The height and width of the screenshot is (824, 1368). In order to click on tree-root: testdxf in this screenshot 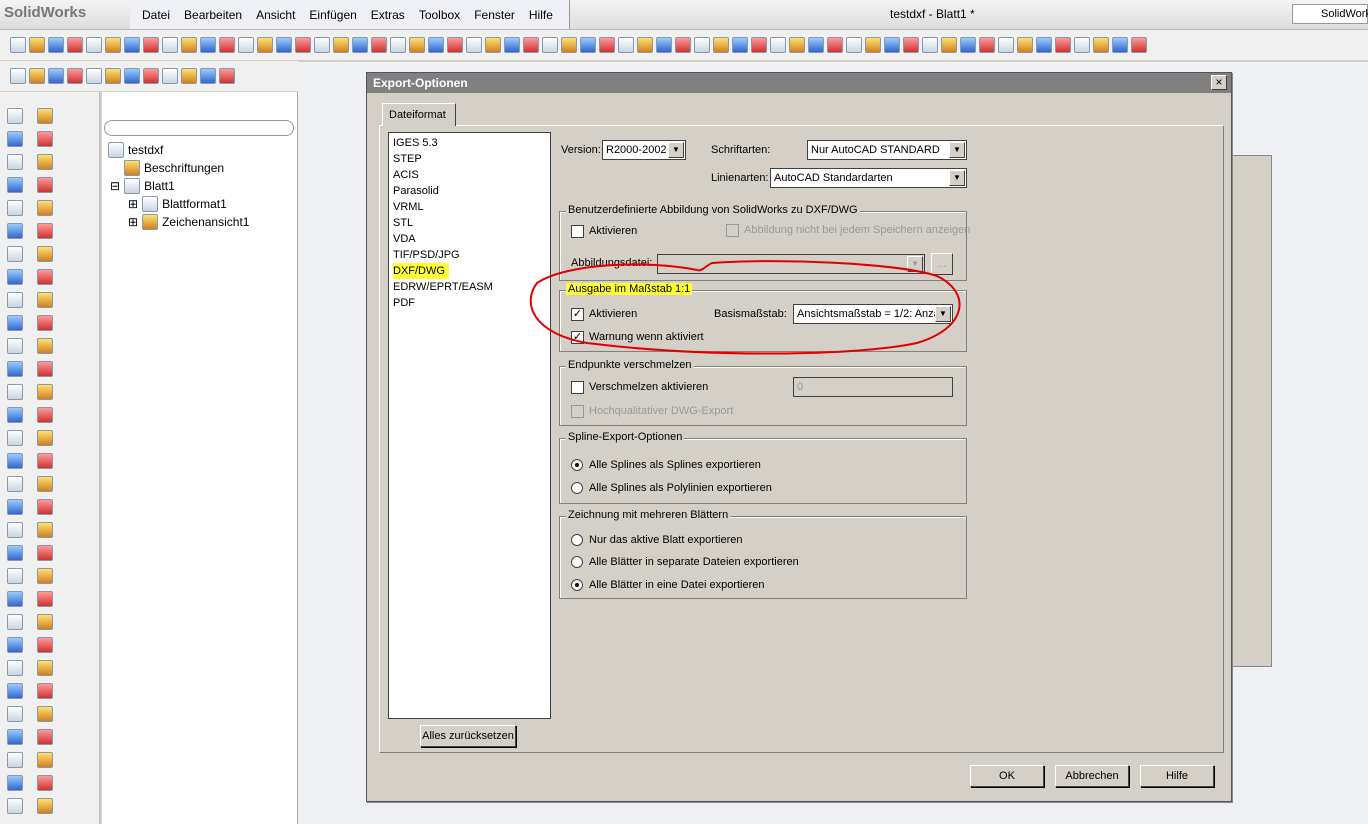, I will do `click(135, 150)`.